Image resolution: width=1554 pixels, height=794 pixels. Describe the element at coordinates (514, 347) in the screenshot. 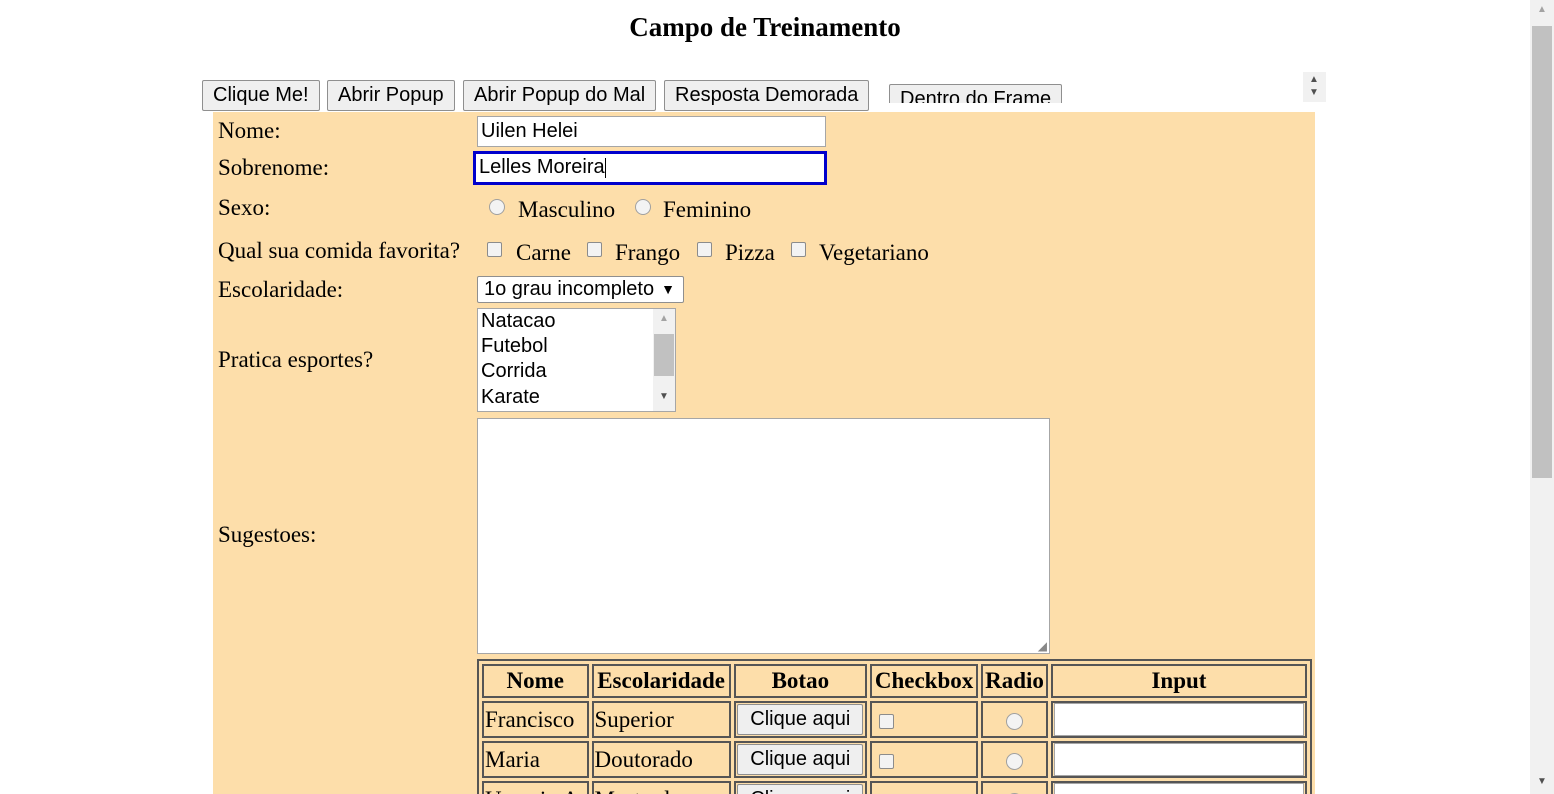

I see `esporte-option: Futebol` at that location.